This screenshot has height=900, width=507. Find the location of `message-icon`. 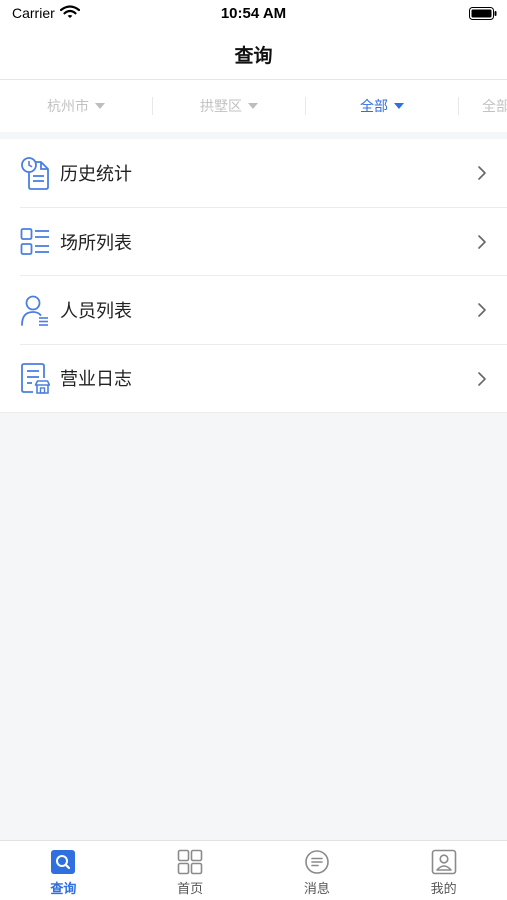

message-icon is located at coordinates (317, 862).